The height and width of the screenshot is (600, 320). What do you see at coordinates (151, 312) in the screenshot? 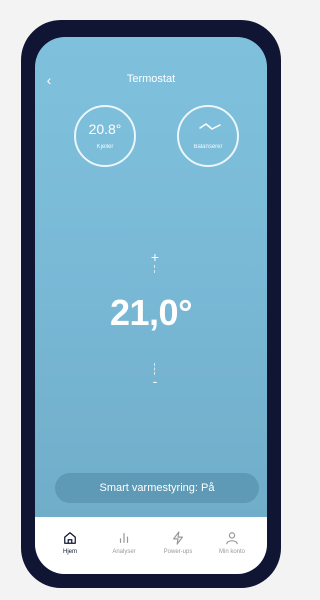
I see `setpoint-temperature: 21,0°` at bounding box center [151, 312].